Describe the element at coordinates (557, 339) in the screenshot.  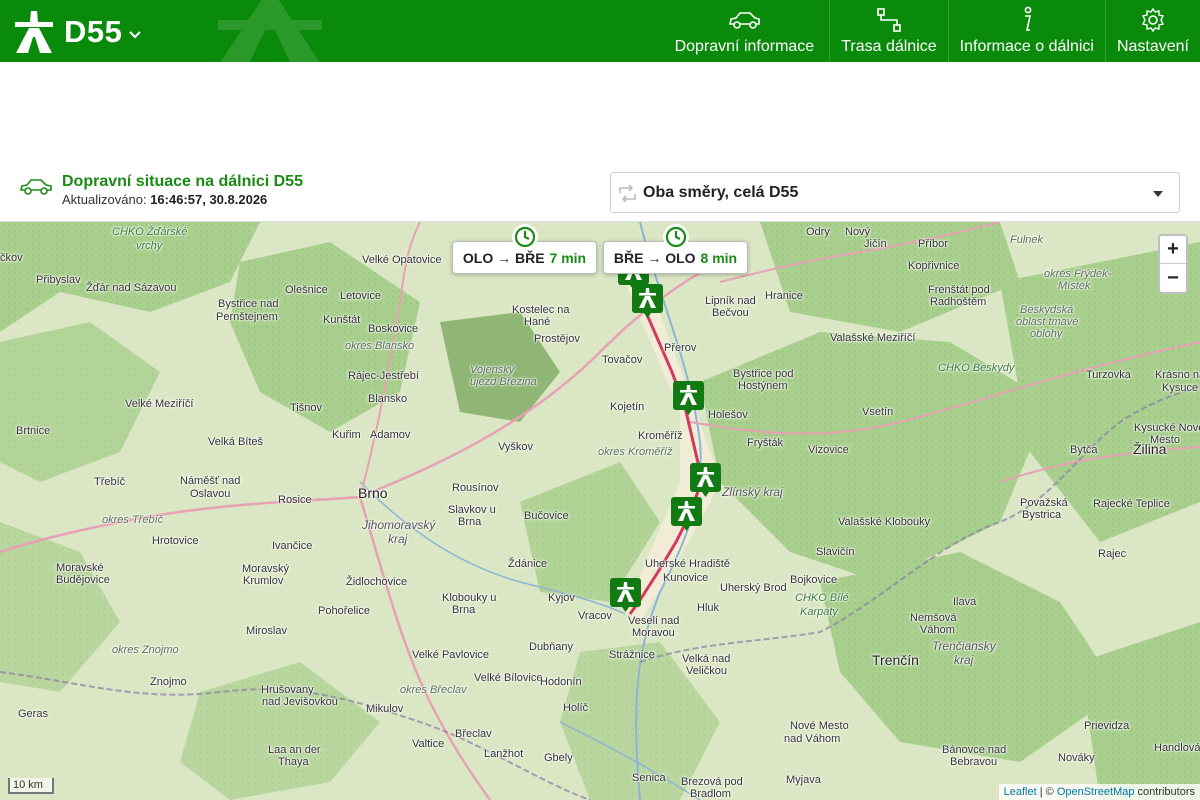
I see `map-label: Prostějov` at that location.